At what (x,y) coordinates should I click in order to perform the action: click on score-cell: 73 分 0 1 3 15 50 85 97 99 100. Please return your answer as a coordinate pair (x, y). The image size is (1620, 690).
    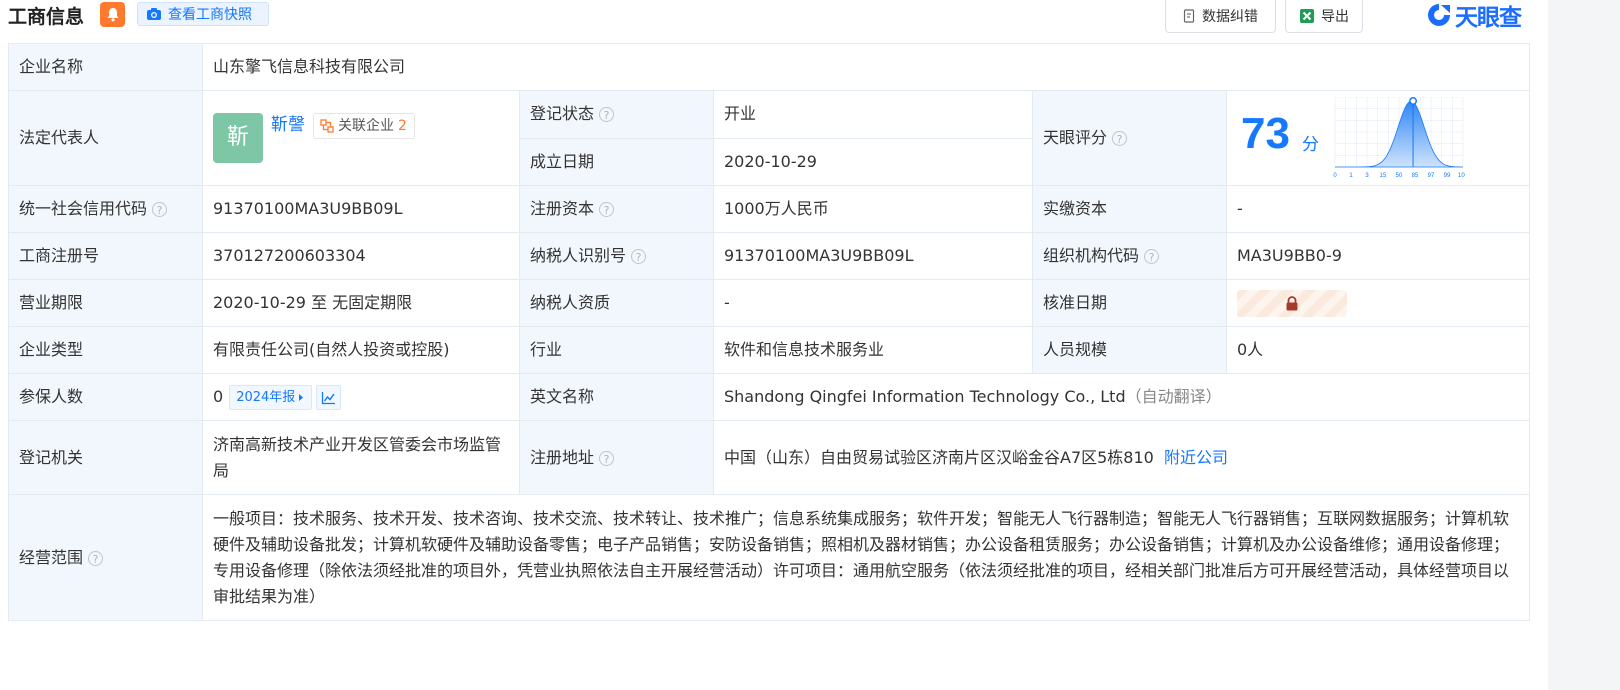
    Looking at the image, I should click on (1378, 138).